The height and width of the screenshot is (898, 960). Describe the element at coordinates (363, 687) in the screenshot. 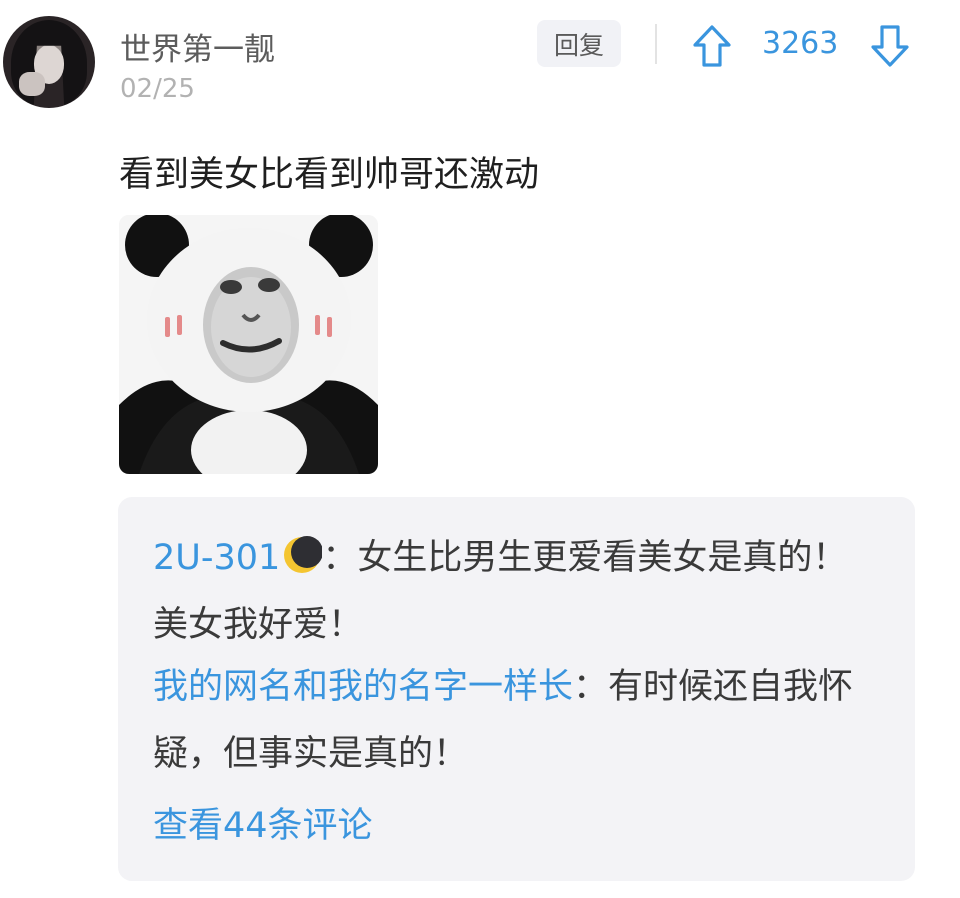

I see `reply-author: 我的网名和我的名字一样长` at that location.